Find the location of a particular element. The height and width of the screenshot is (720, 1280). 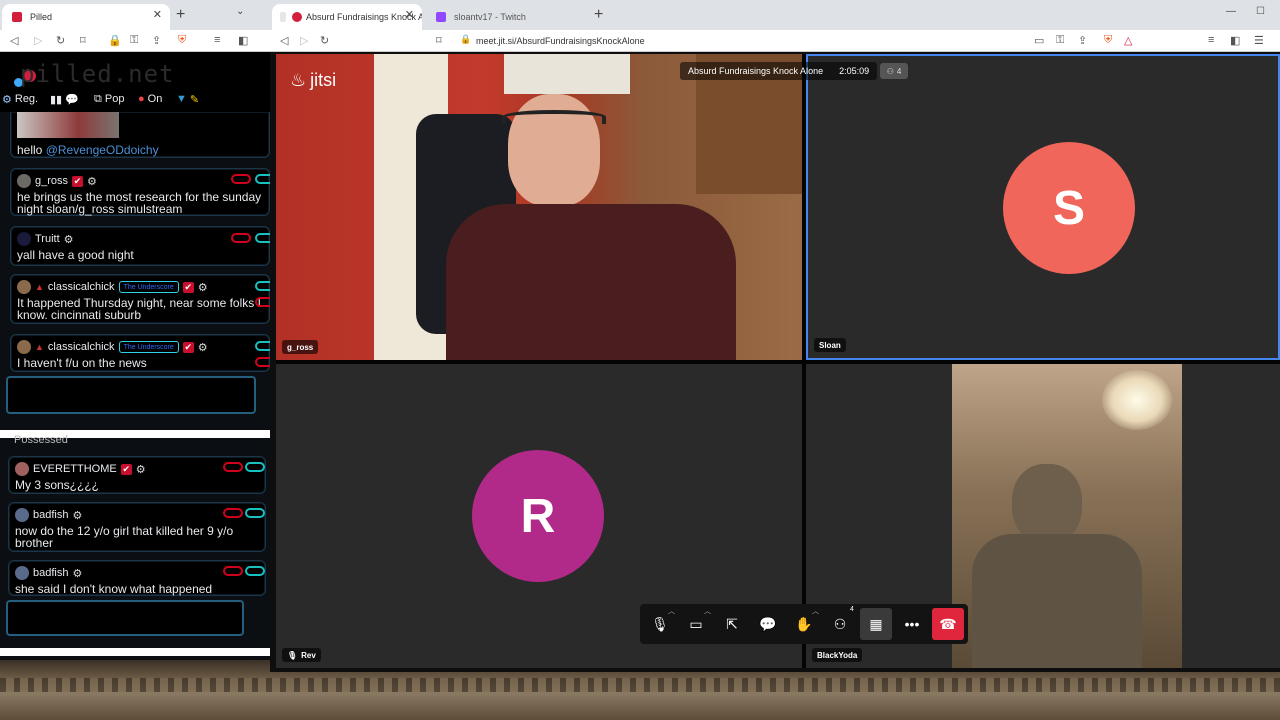

user-badge: The Underscore is located at coordinates (148, 347).